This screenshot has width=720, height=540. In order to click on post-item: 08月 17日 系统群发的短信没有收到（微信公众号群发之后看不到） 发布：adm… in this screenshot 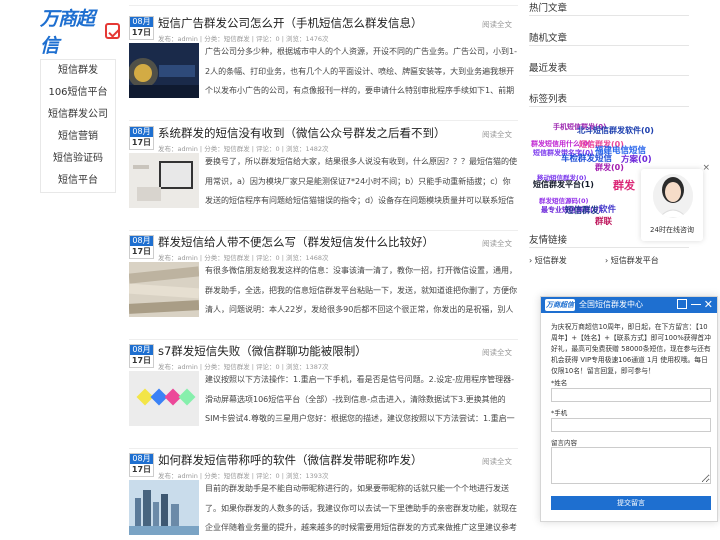, I will do `click(323, 178)`.